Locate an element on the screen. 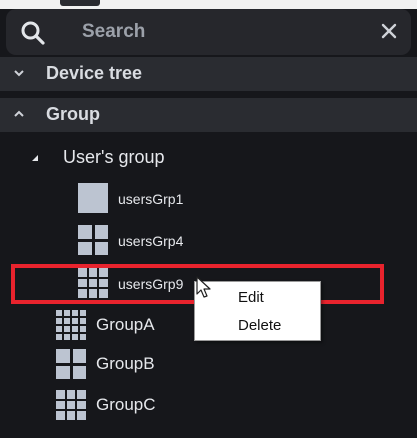 The image size is (417, 438). tree-item-usersgrp4: usersGrp4 is located at coordinates (170, 241).